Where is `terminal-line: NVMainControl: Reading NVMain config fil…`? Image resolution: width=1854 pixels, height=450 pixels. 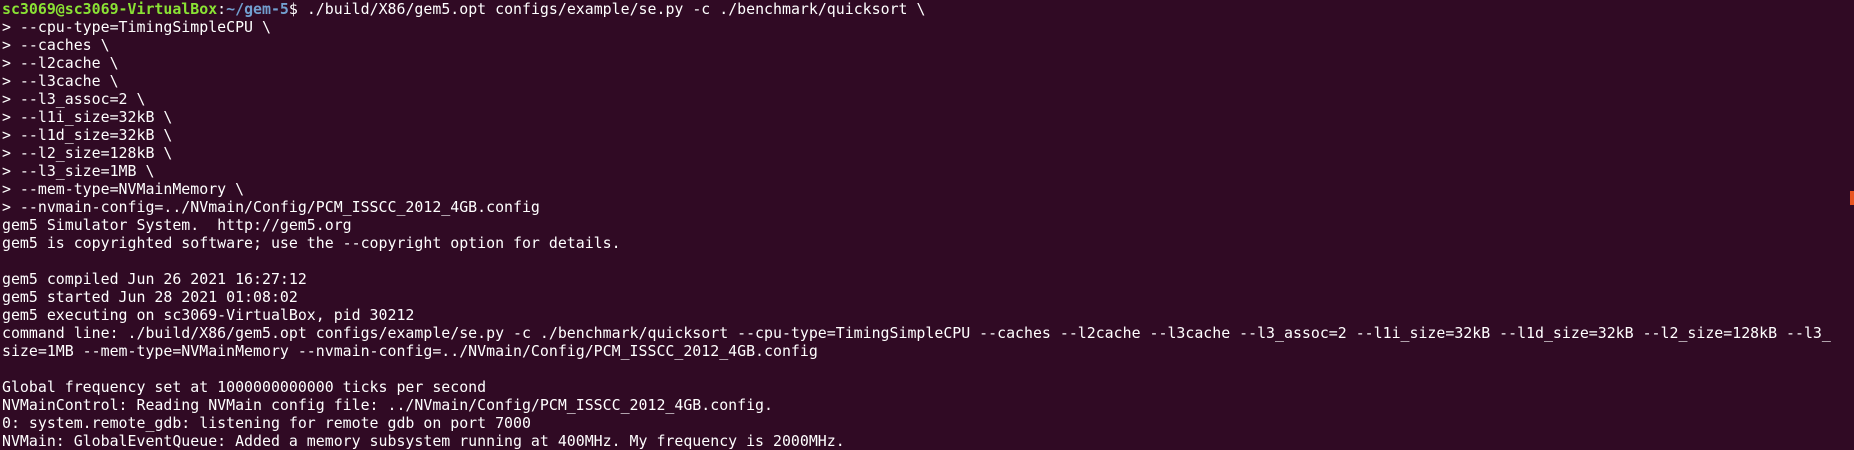 terminal-line: NVMainControl: Reading NVMain config fil… is located at coordinates (387, 405).